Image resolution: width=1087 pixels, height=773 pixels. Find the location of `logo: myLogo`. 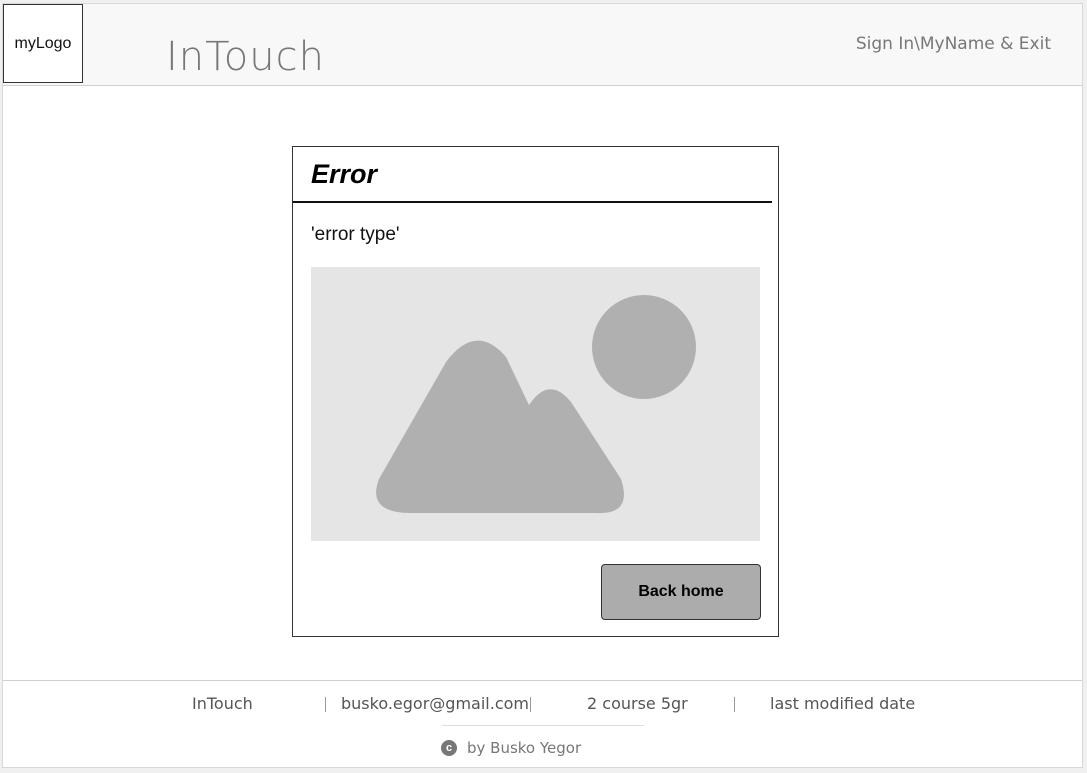

logo: myLogo is located at coordinates (43, 43).